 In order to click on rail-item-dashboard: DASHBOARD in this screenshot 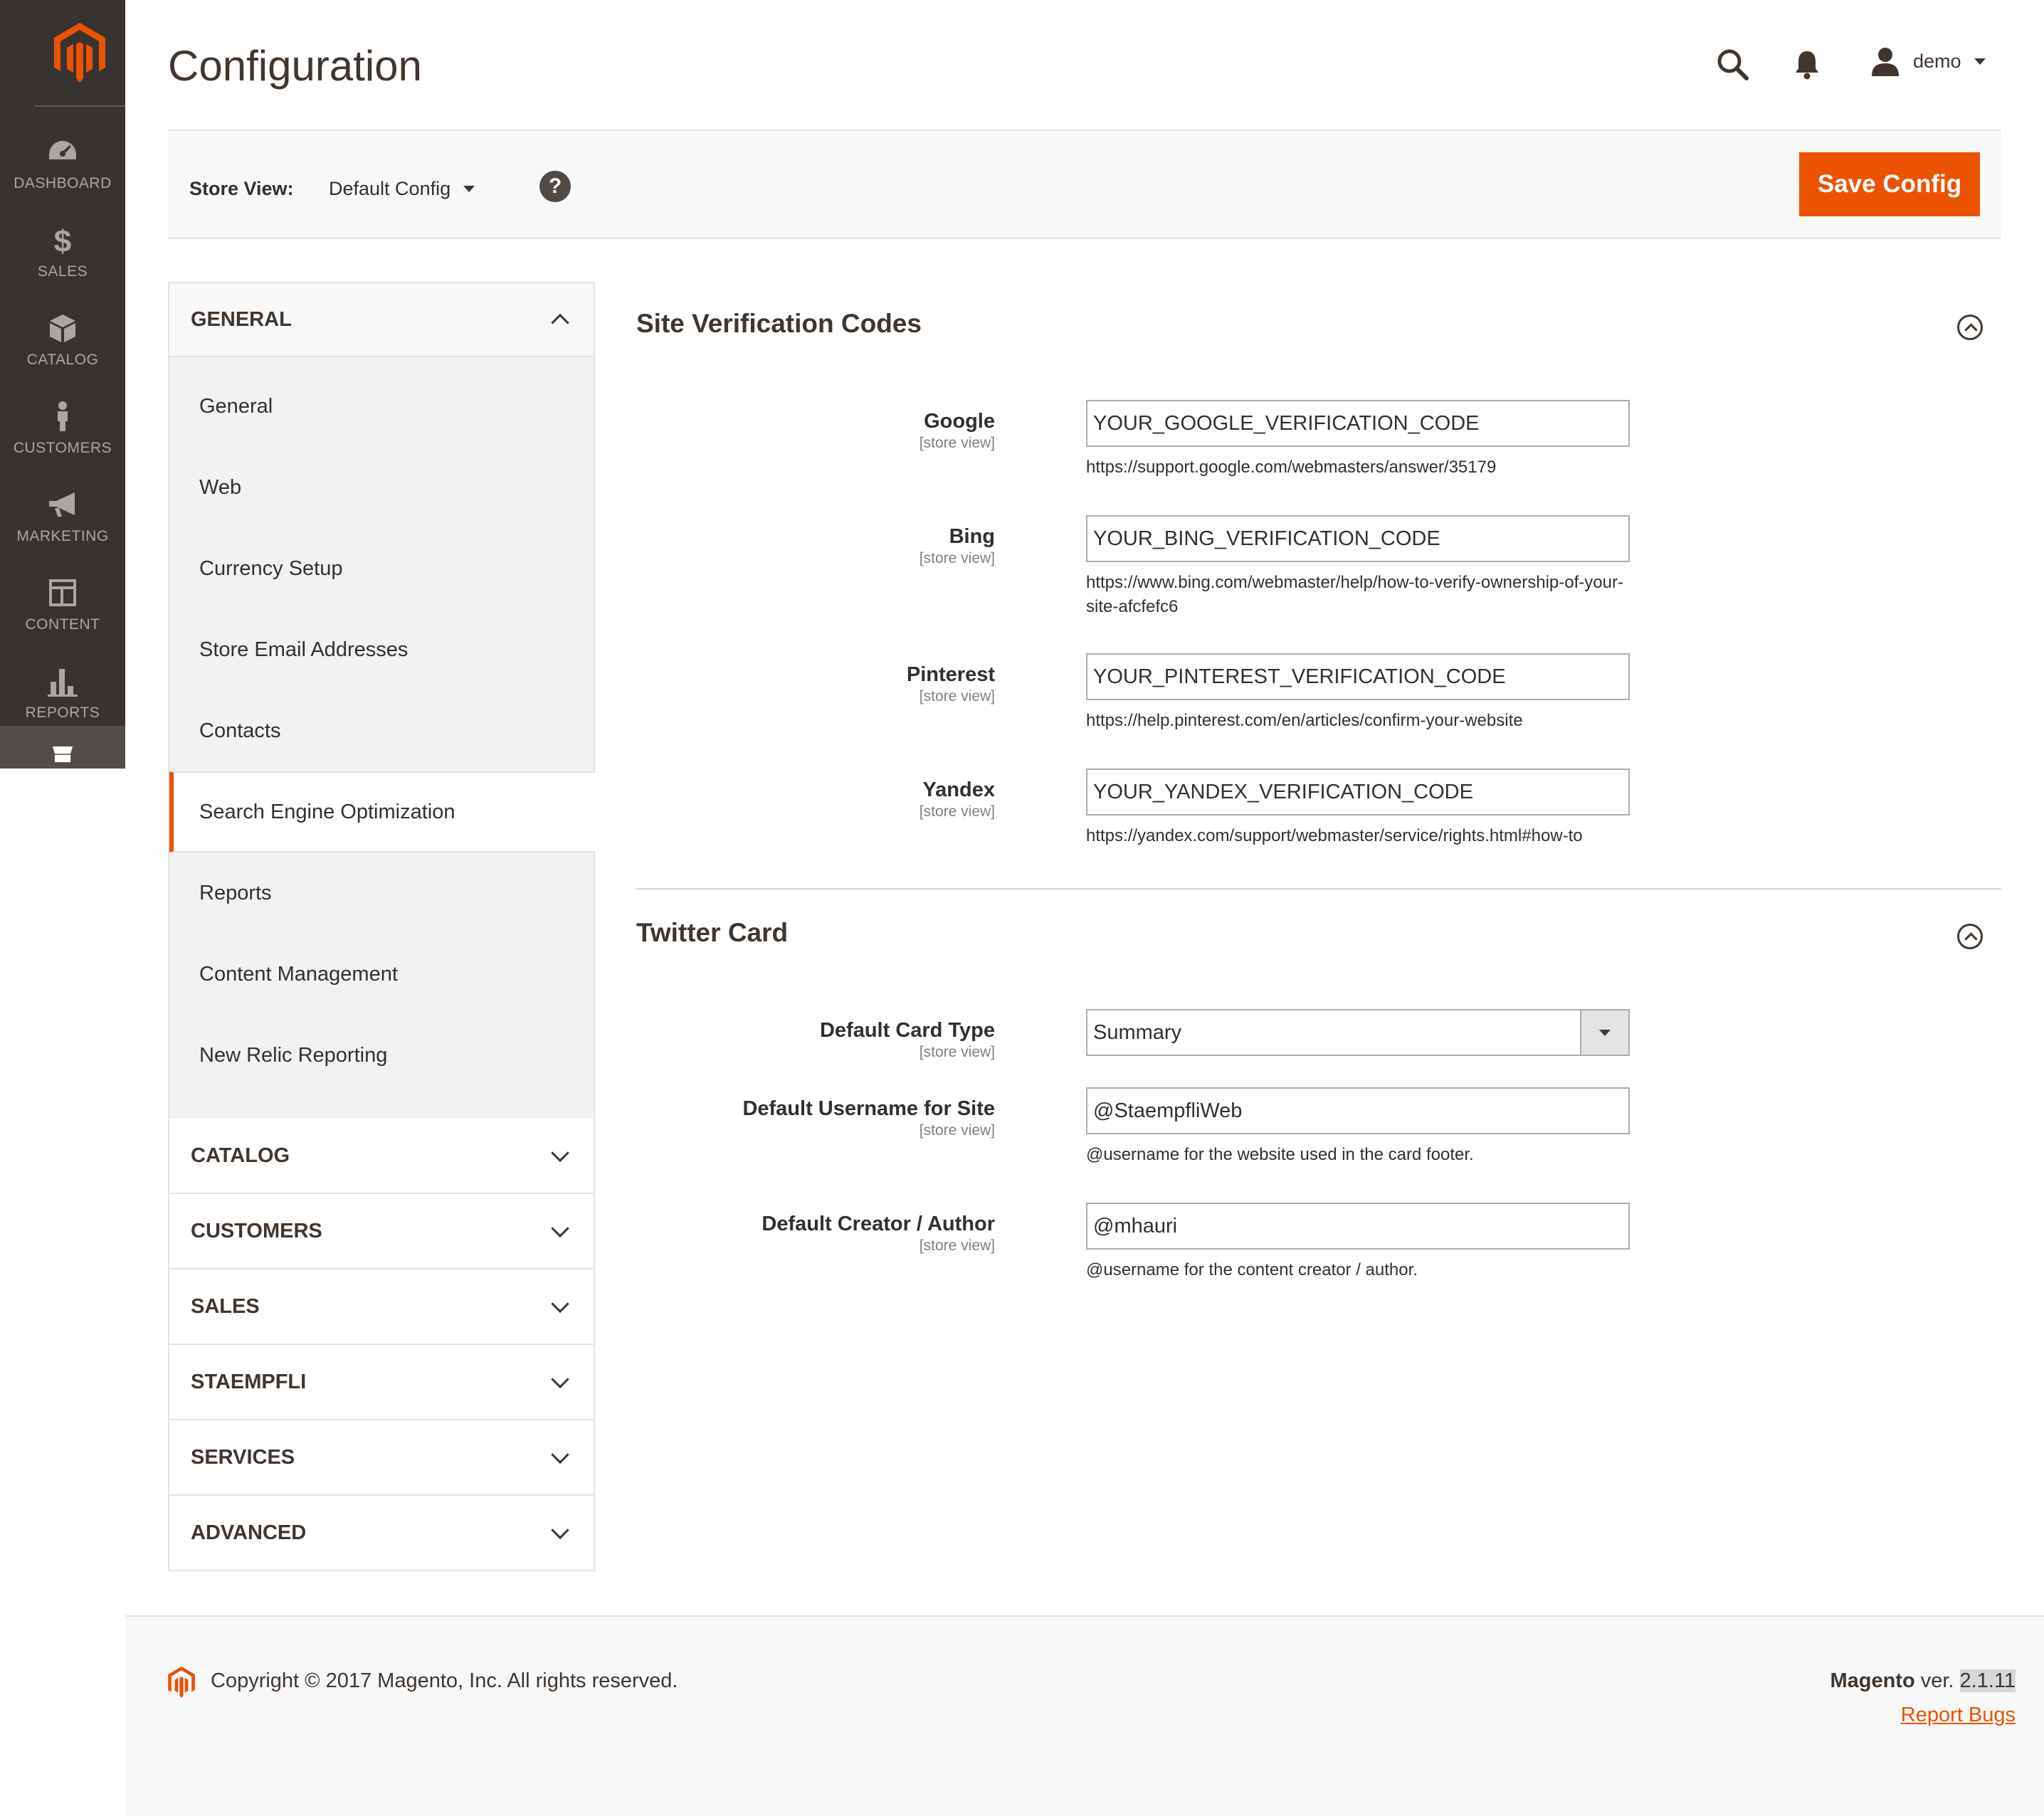, I will do `click(63, 164)`.